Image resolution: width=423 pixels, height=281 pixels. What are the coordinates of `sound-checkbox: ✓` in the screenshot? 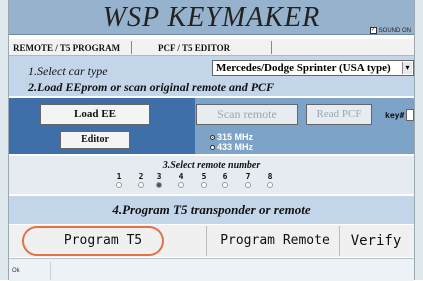 It's located at (373, 30).